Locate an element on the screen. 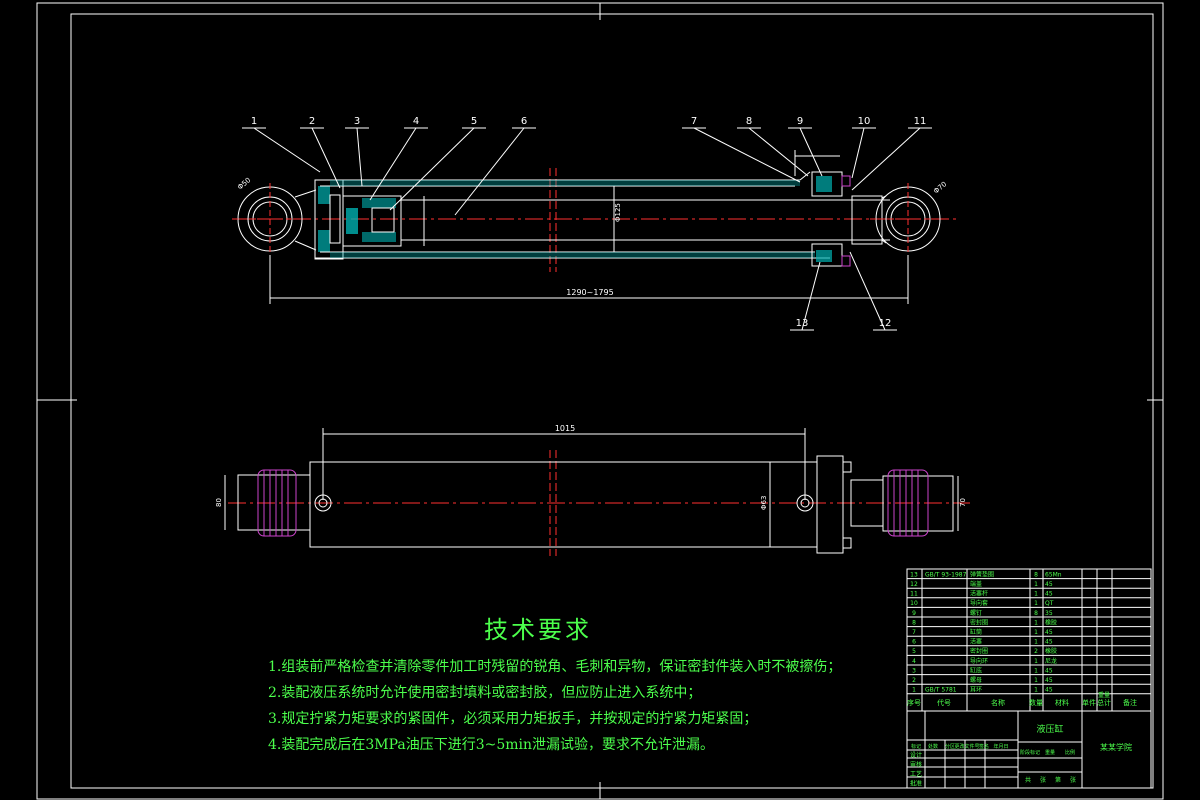 This screenshot has height=800, width=1200. piston is located at coordinates (372, 221).